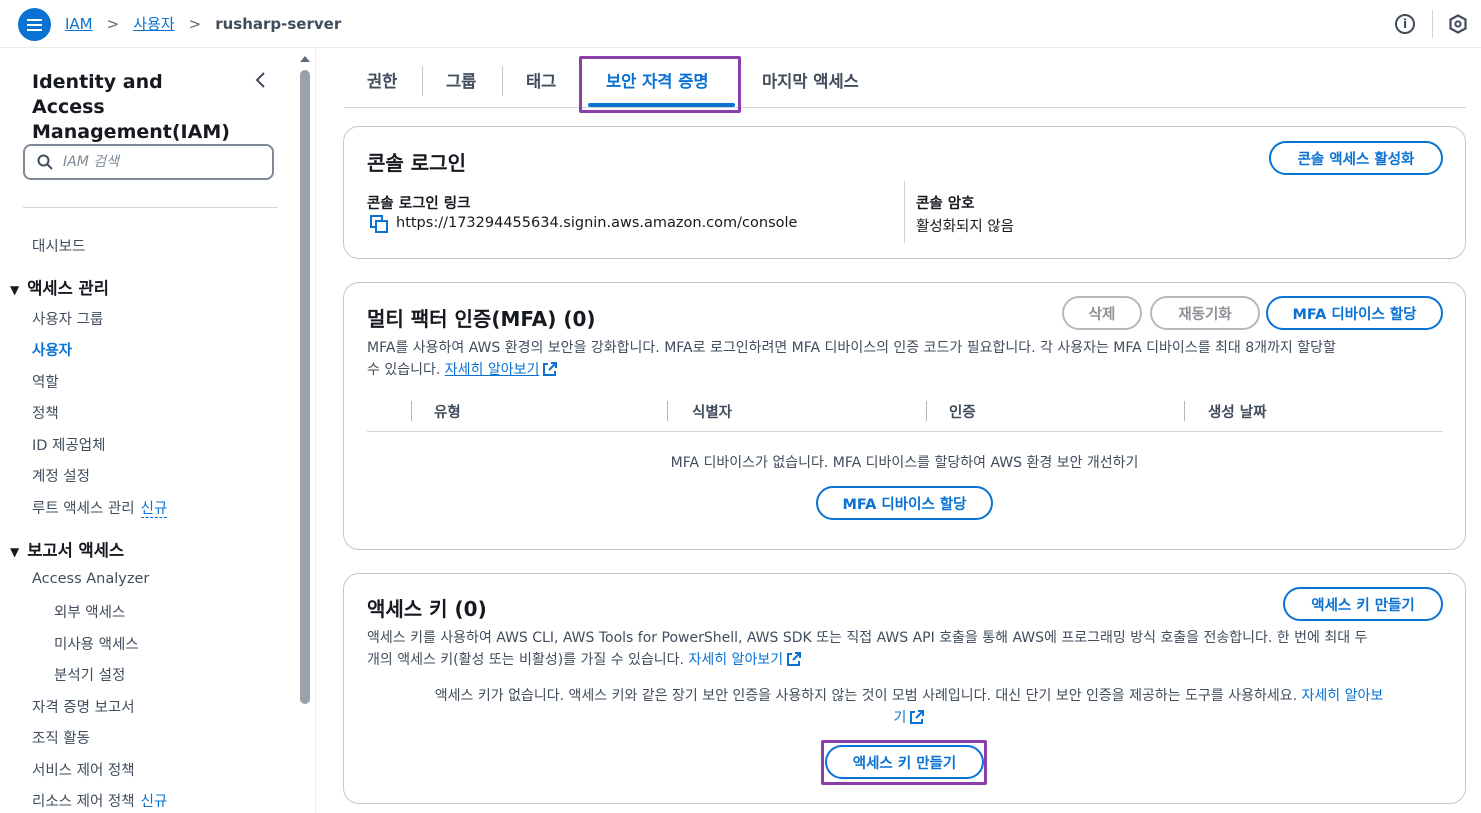 This screenshot has width=1481, height=813. I want to click on sidebar-item-root-access: 루트 액세스 관리 신규, so click(100, 507).